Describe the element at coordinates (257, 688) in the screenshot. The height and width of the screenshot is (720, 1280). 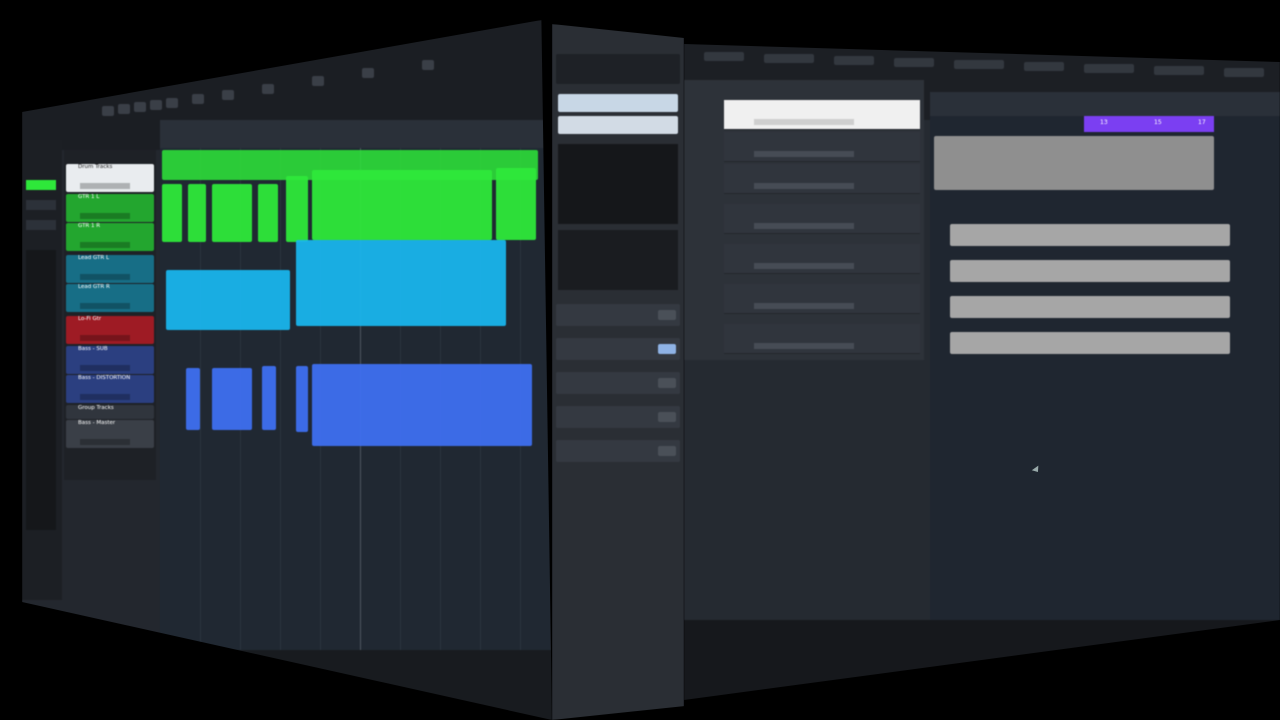
I see `stop-button` at that location.